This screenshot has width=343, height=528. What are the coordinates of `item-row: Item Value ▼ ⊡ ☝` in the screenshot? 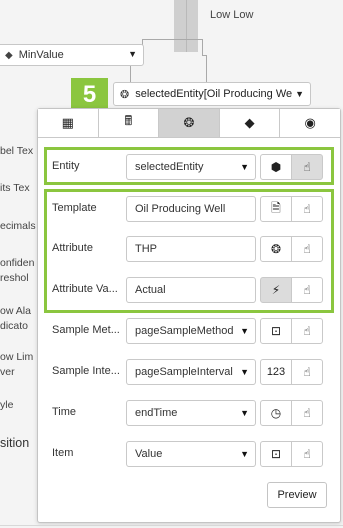 It's located at (192, 454).